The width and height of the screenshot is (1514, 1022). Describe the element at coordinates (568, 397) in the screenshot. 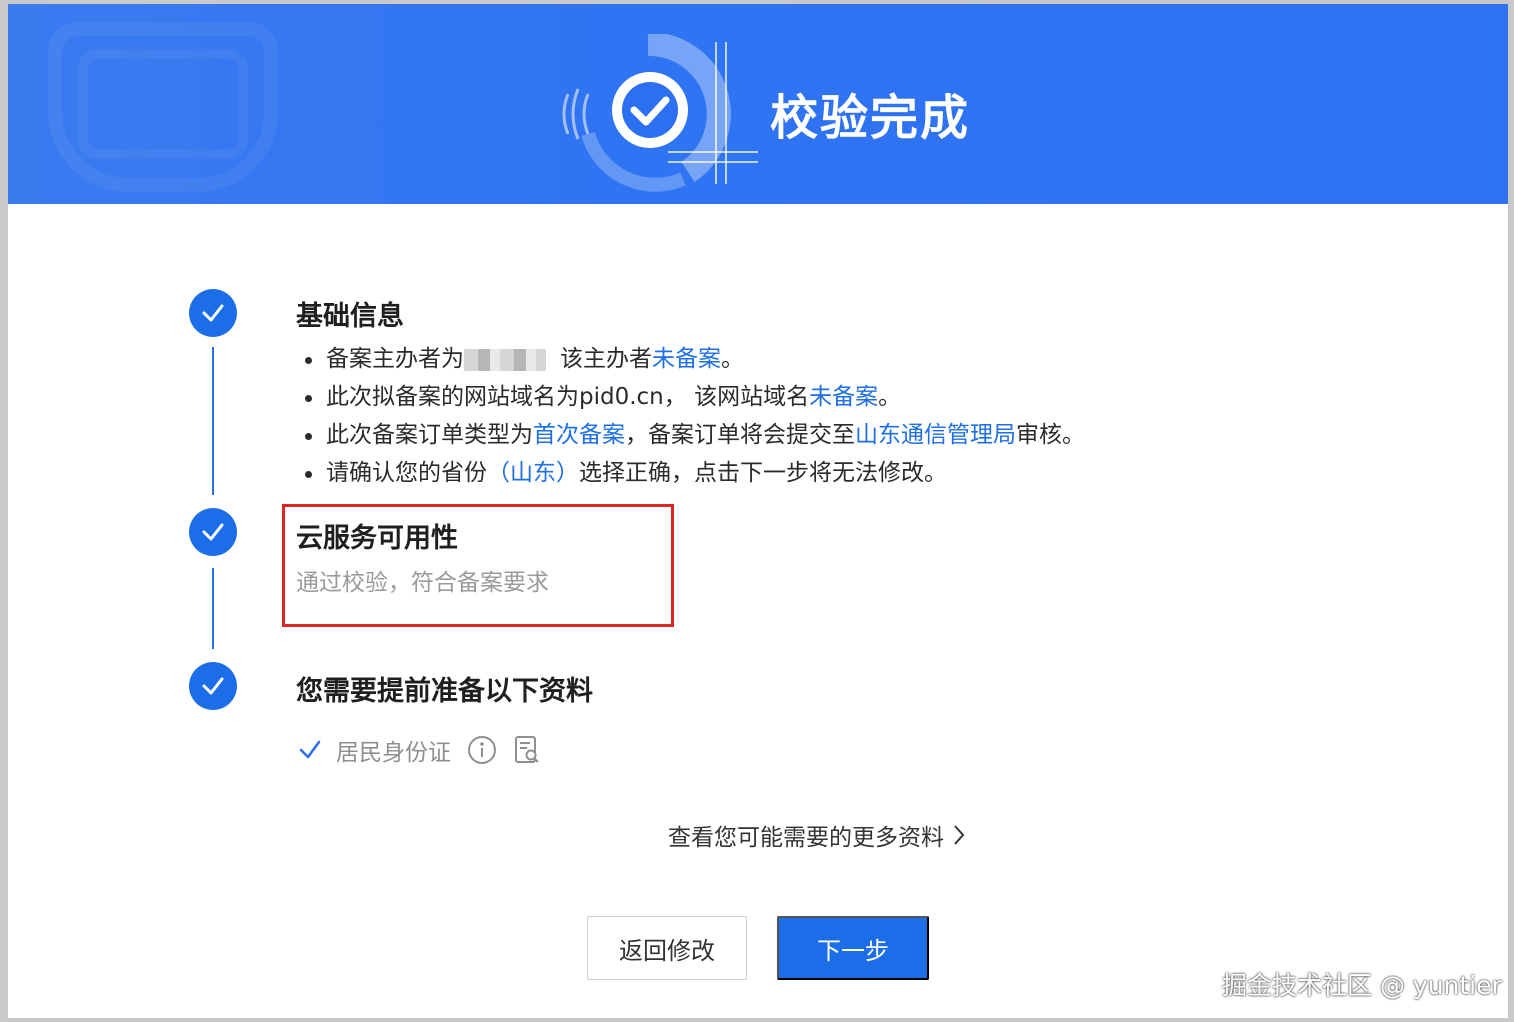

I see `bullet-text: 此次拟备案的网站域名为pid0.cn， 该网站域名` at that location.